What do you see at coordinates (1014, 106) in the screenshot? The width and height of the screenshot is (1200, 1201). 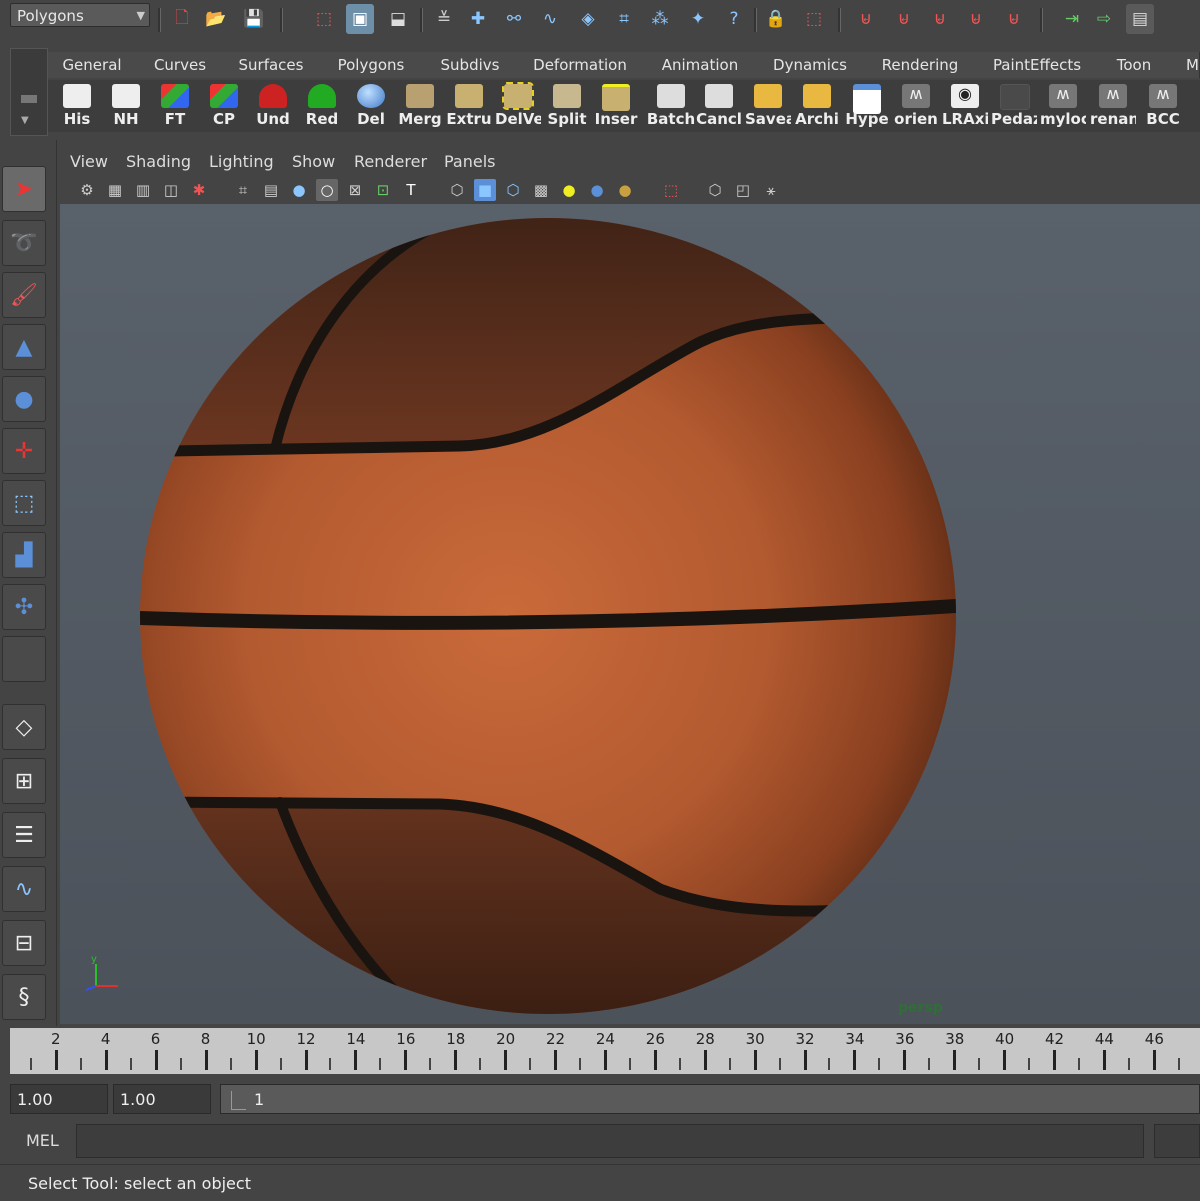 I see `shelf-button-pedaz: Pedaz` at bounding box center [1014, 106].